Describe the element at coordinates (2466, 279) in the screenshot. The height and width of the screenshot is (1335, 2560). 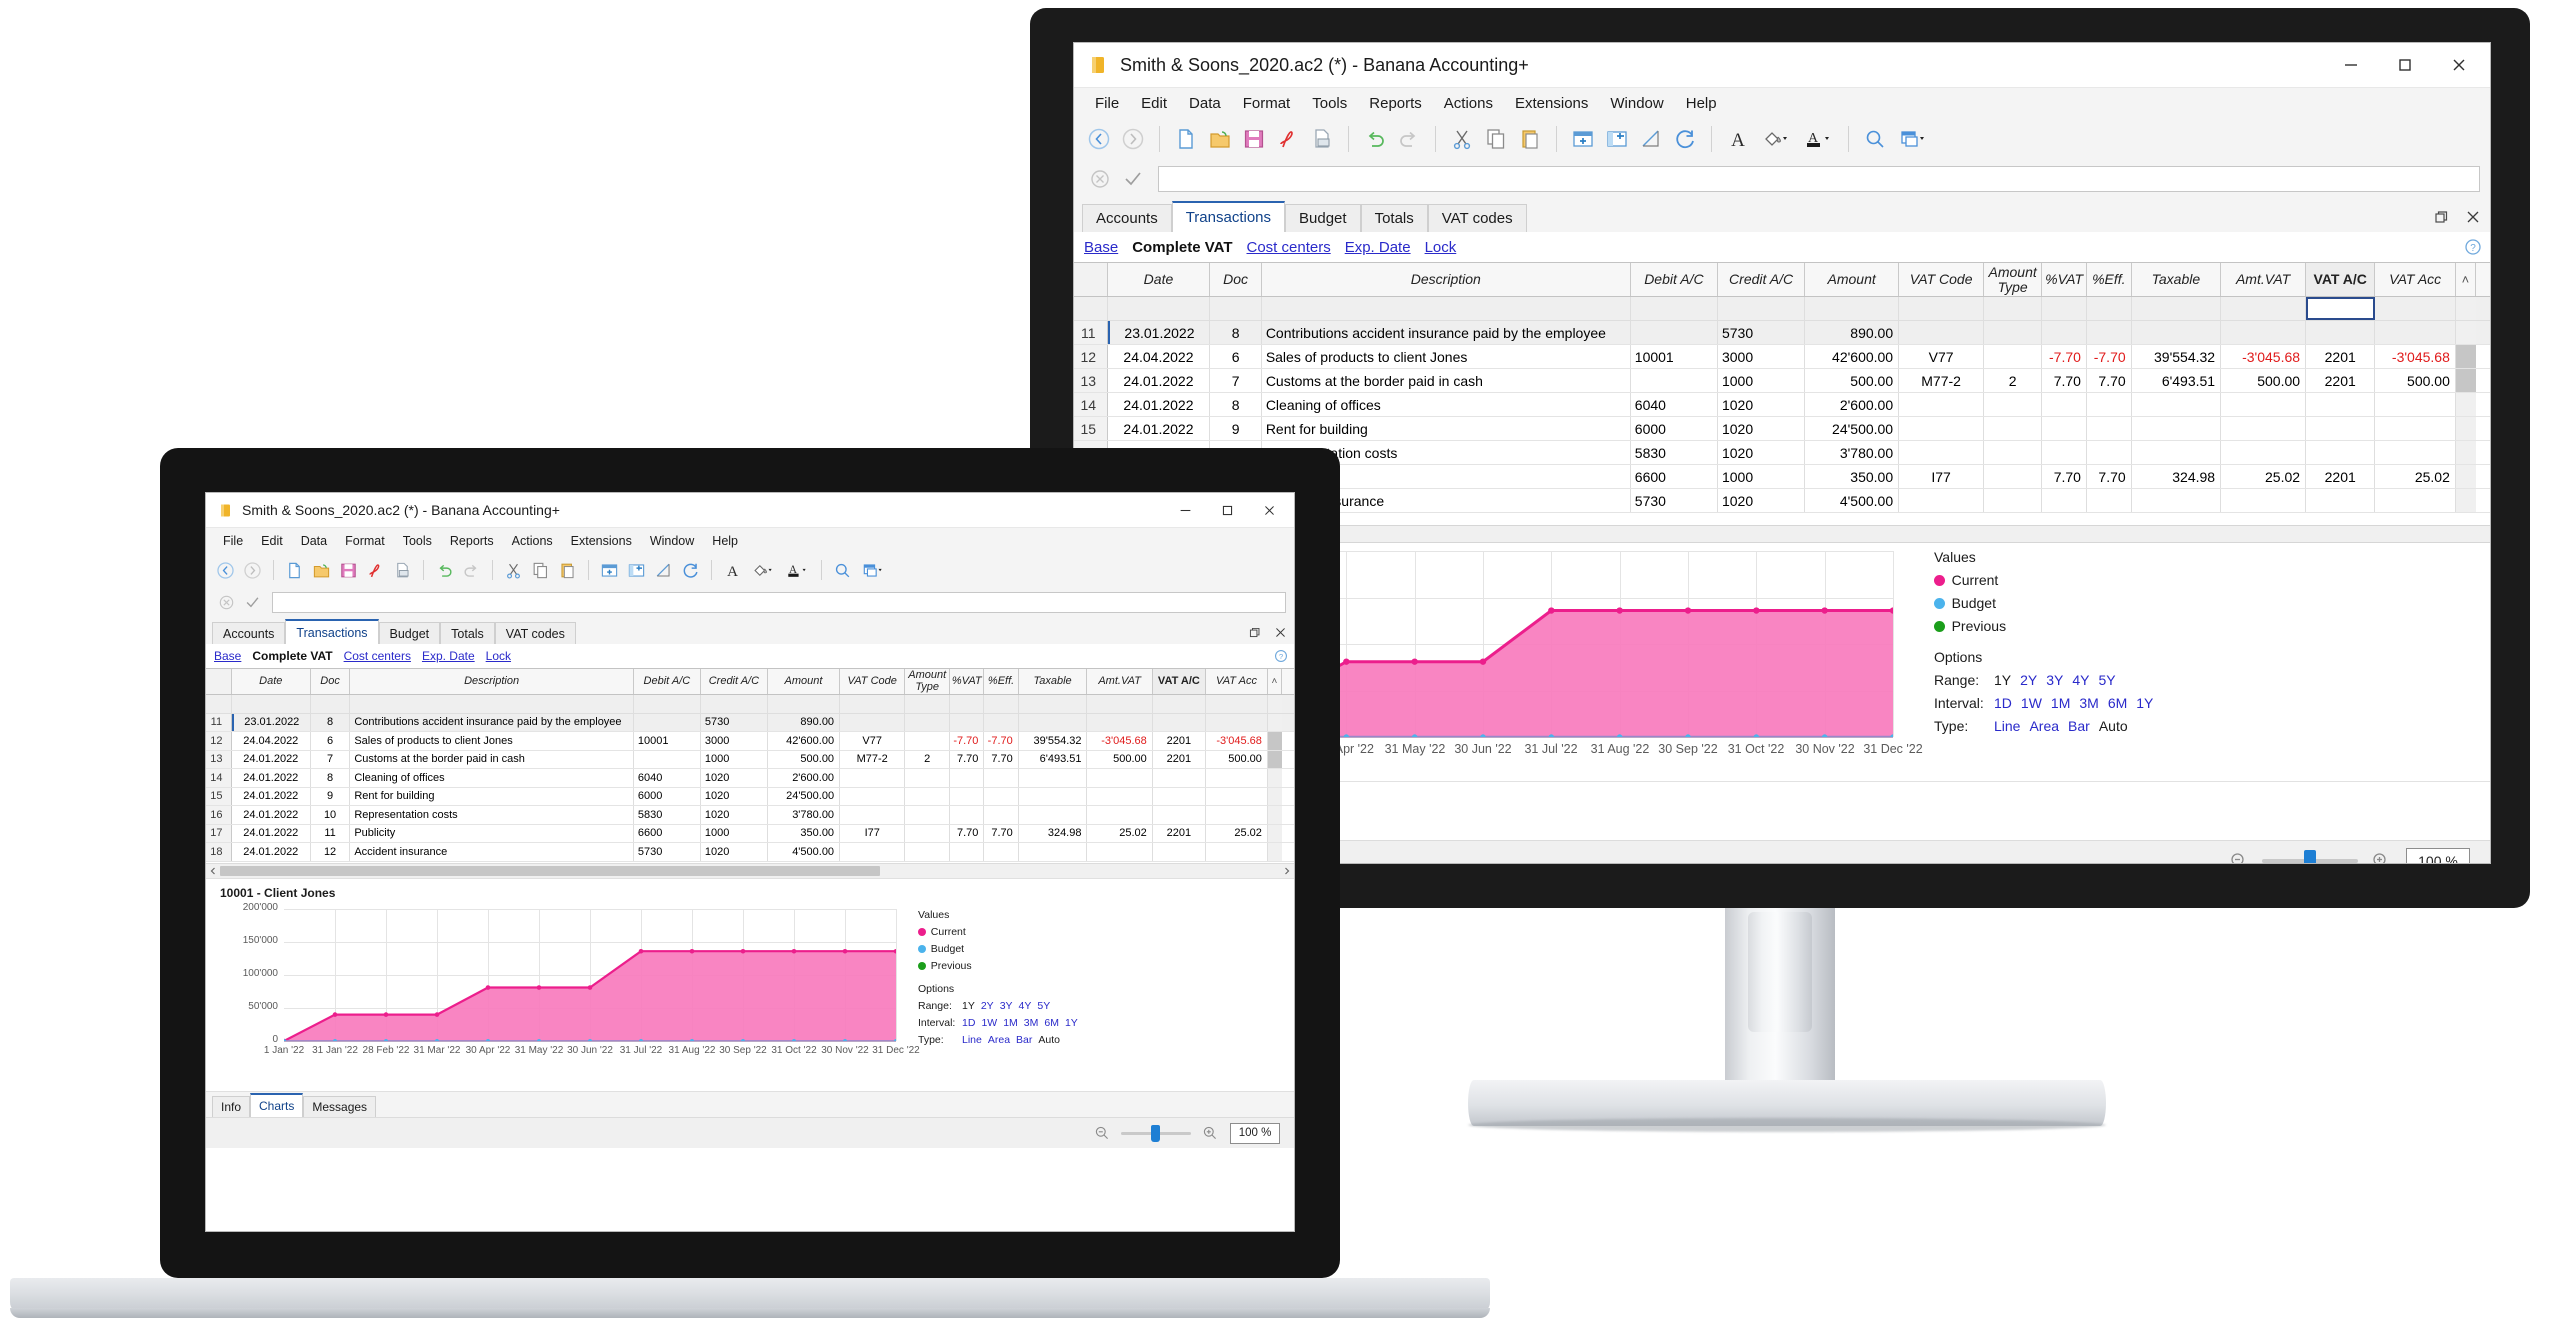
I see `grid-vscroll-up-arrow: ˄` at that location.